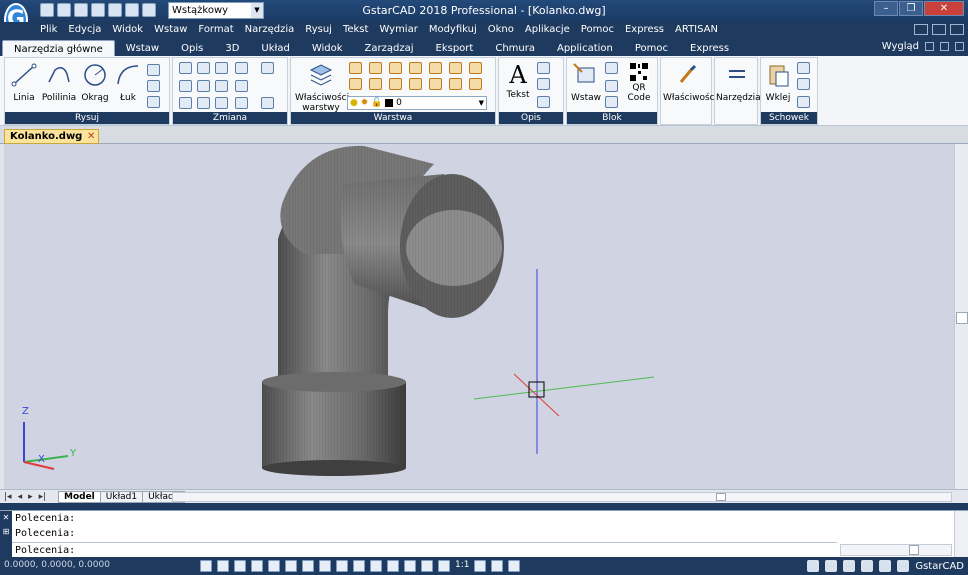 The height and width of the screenshot is (575, 968). What do you see at coordinates (59, 82) in the screenshot?
I see `polyline-button: Polilinia` at bounding box center [59, 82].